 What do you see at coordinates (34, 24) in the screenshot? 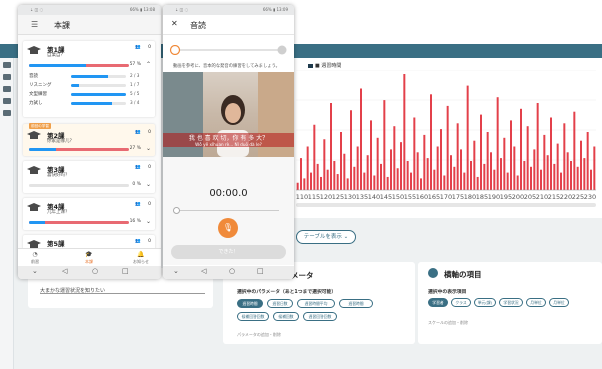
I see `hamburger-menu-icon: ☰` at bounding box center [34, 24].